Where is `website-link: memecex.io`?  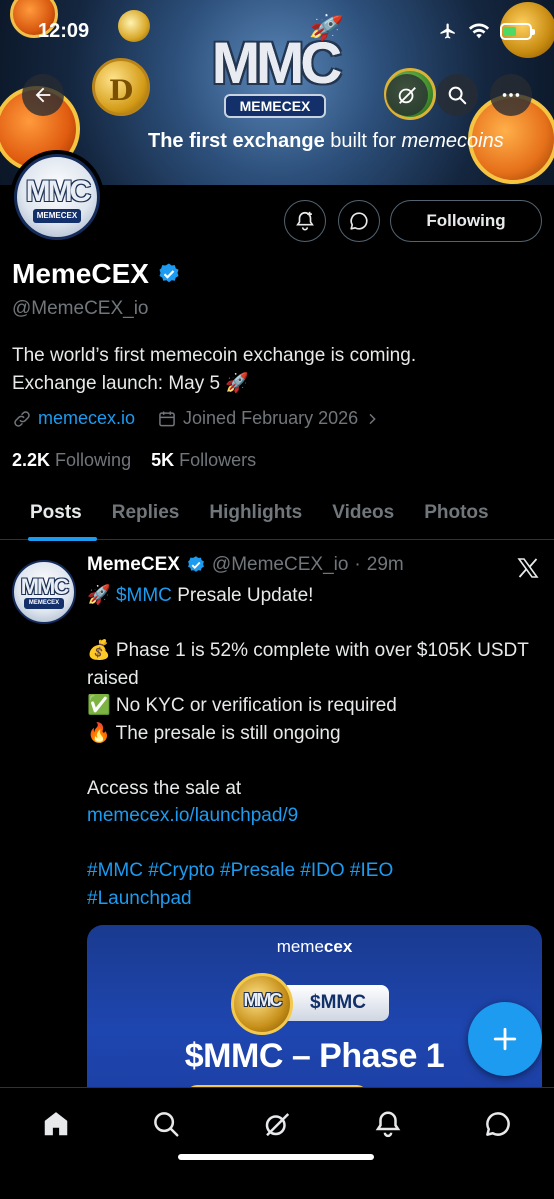 website-link: memecex.io is located at coordinates (86, 418).